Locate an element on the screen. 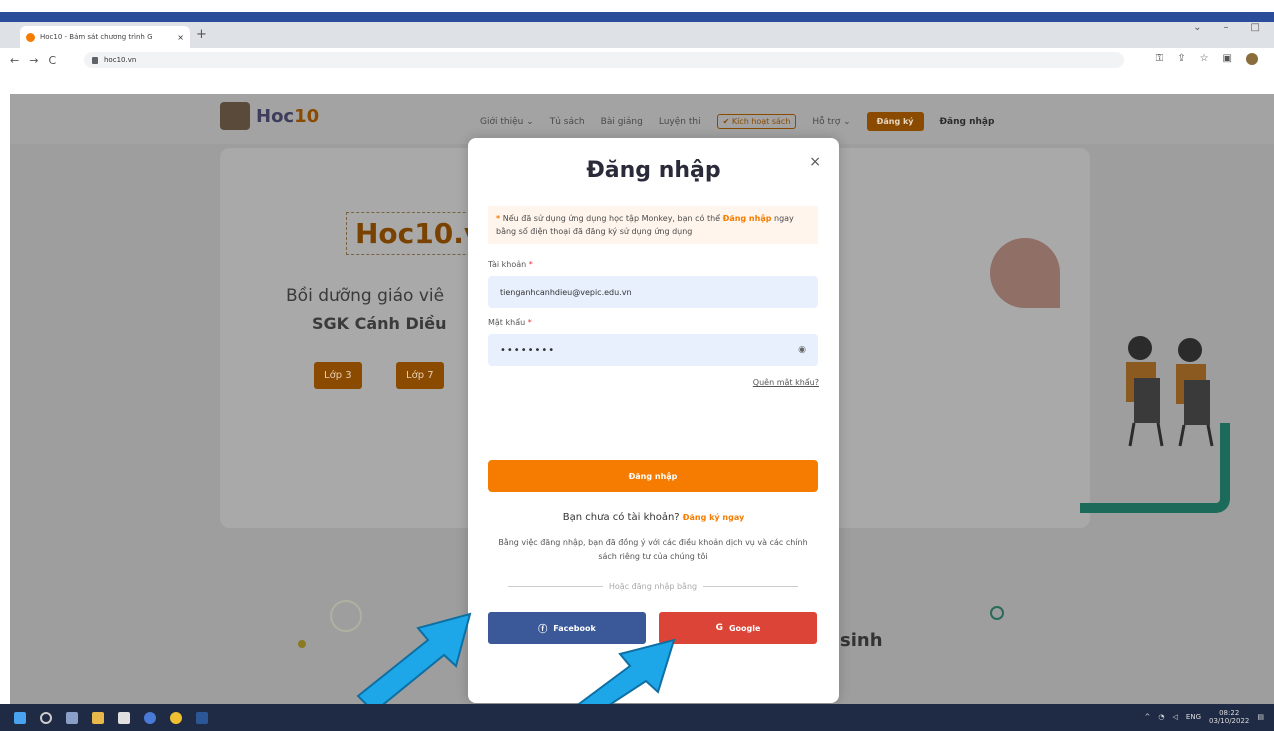  nav-register-button: Đăng ký is located at coordinates (895, 121).